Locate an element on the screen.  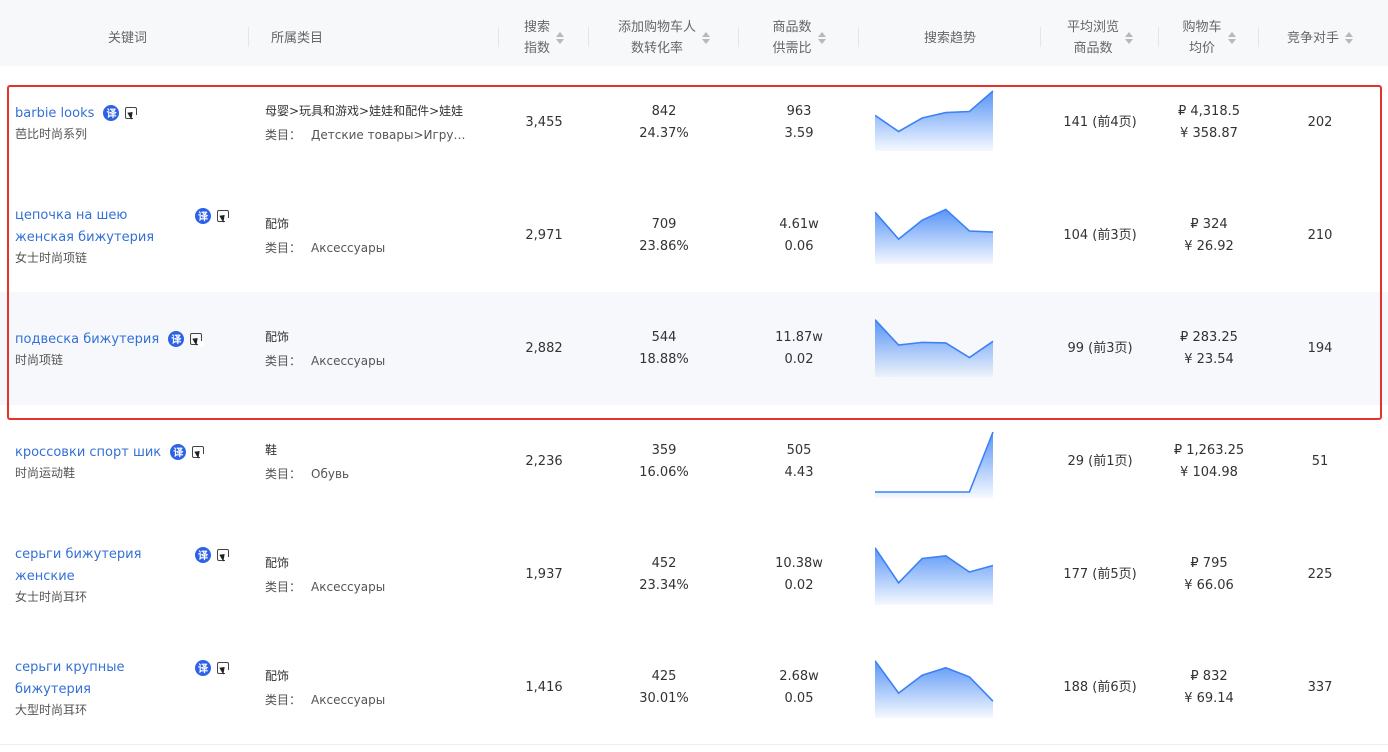
cart-rate-value: 16.06% is located at coordinates (664, 472).